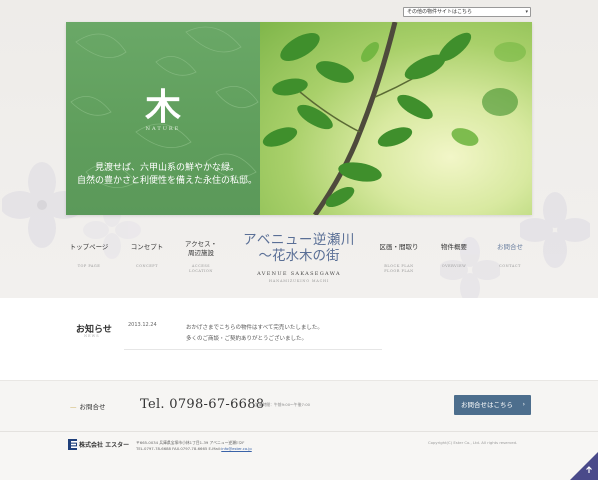 The image size is (598, 480). I want to click on contact-button-label: お問合せはこちら, so click(487, 405).